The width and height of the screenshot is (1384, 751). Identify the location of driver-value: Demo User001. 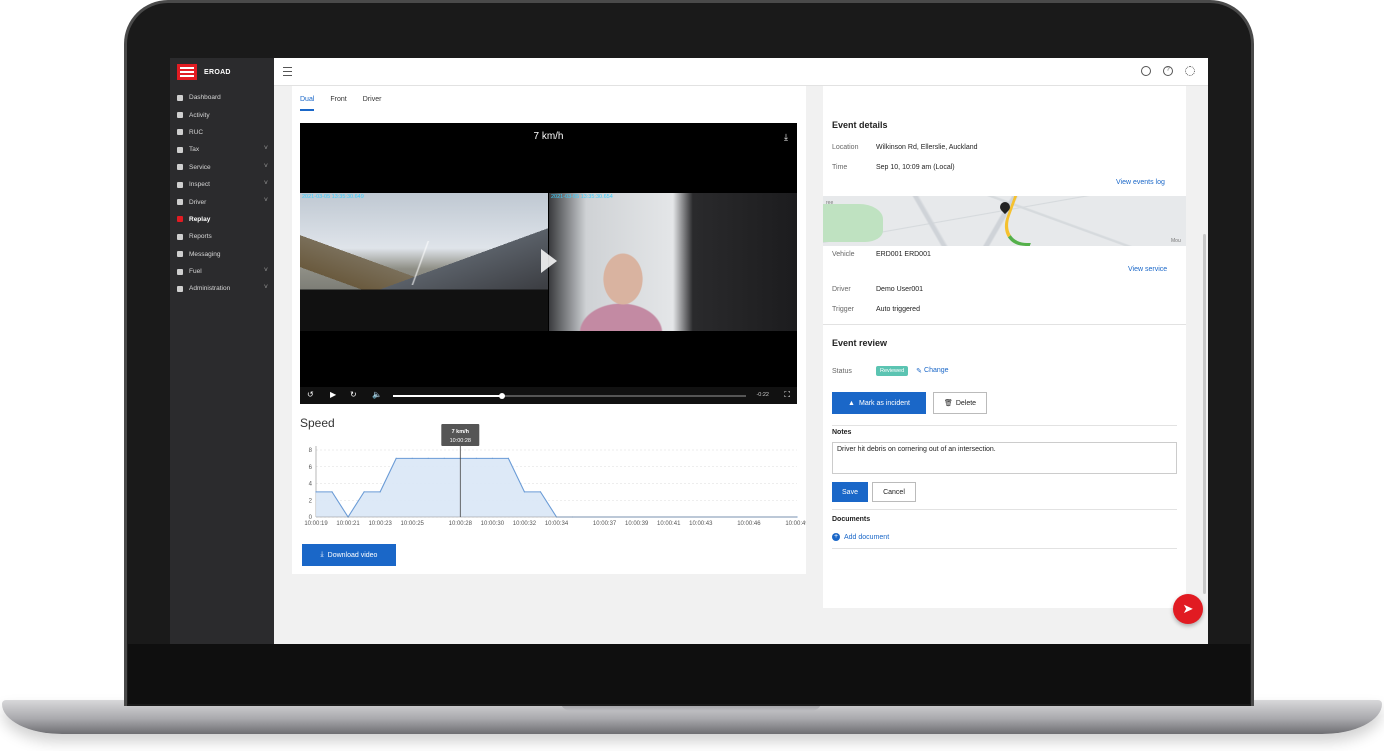
(900, 289).